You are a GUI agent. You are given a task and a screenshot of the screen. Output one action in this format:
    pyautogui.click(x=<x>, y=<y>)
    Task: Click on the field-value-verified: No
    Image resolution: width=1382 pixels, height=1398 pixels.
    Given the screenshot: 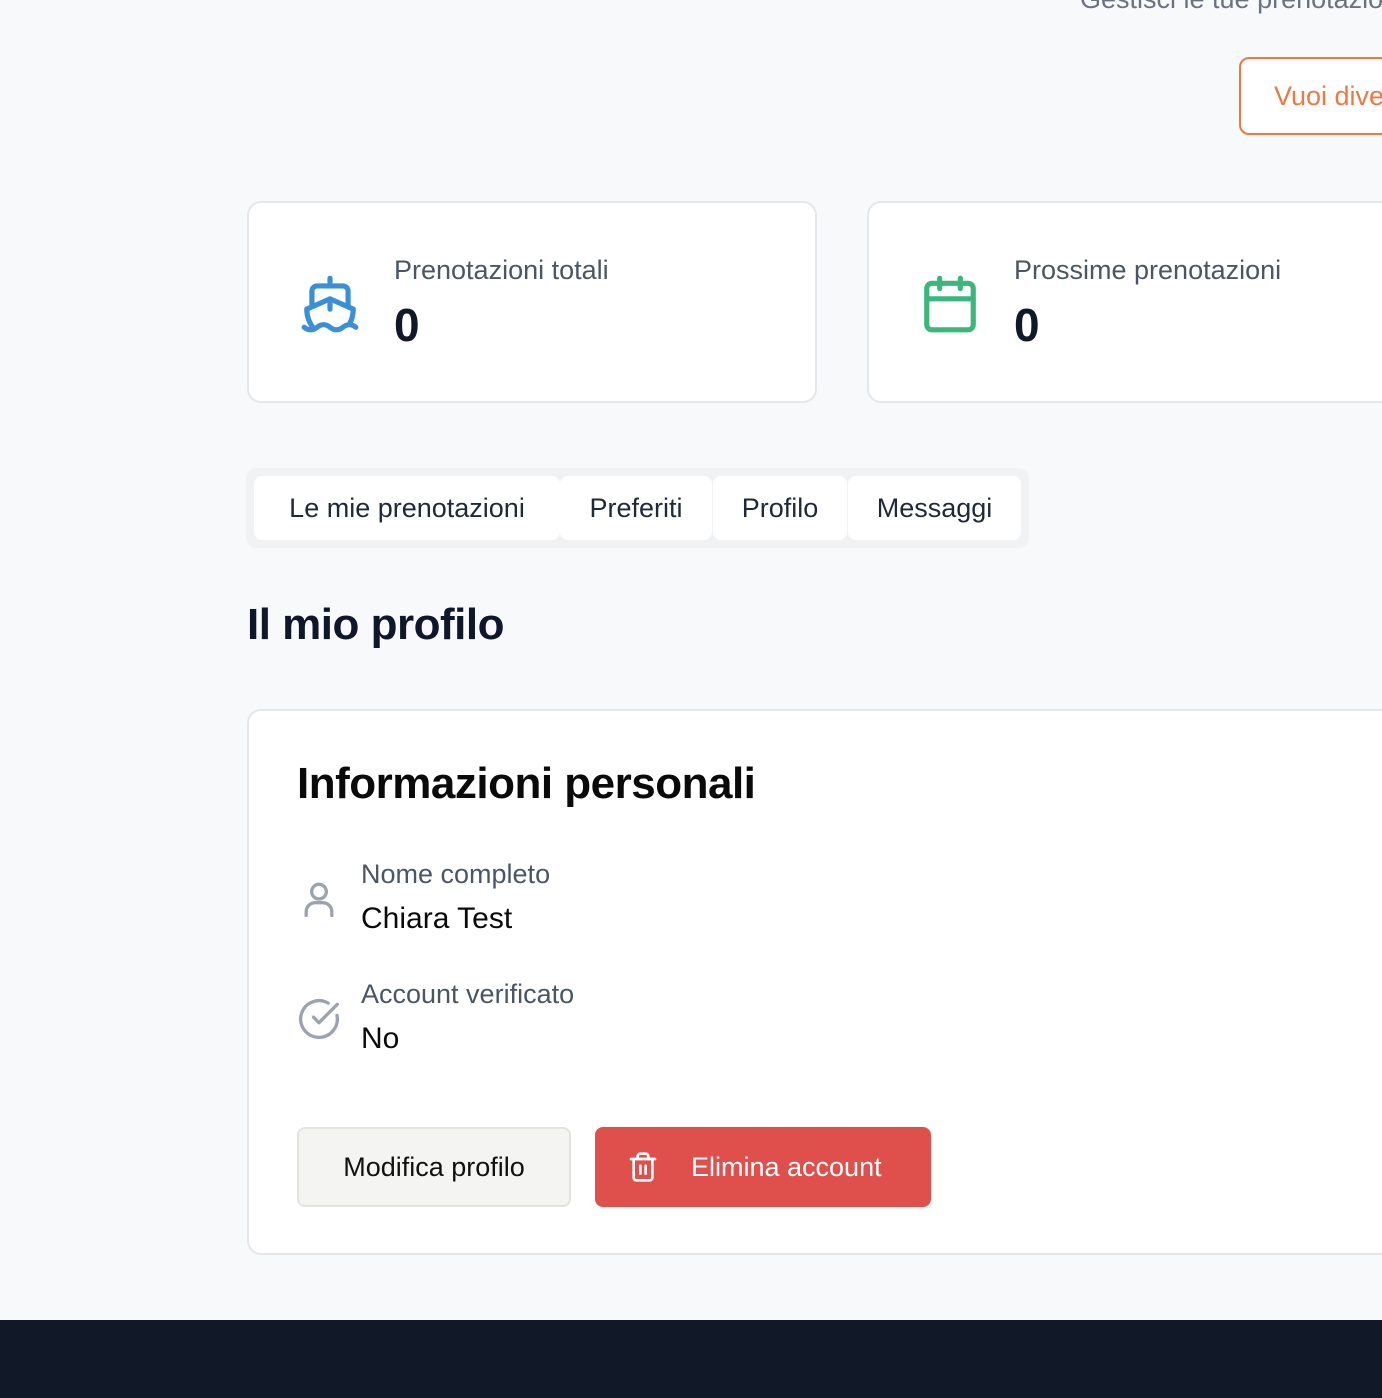 What is the action you would take?
    pyautogui.click(x=380, y=1038)
    